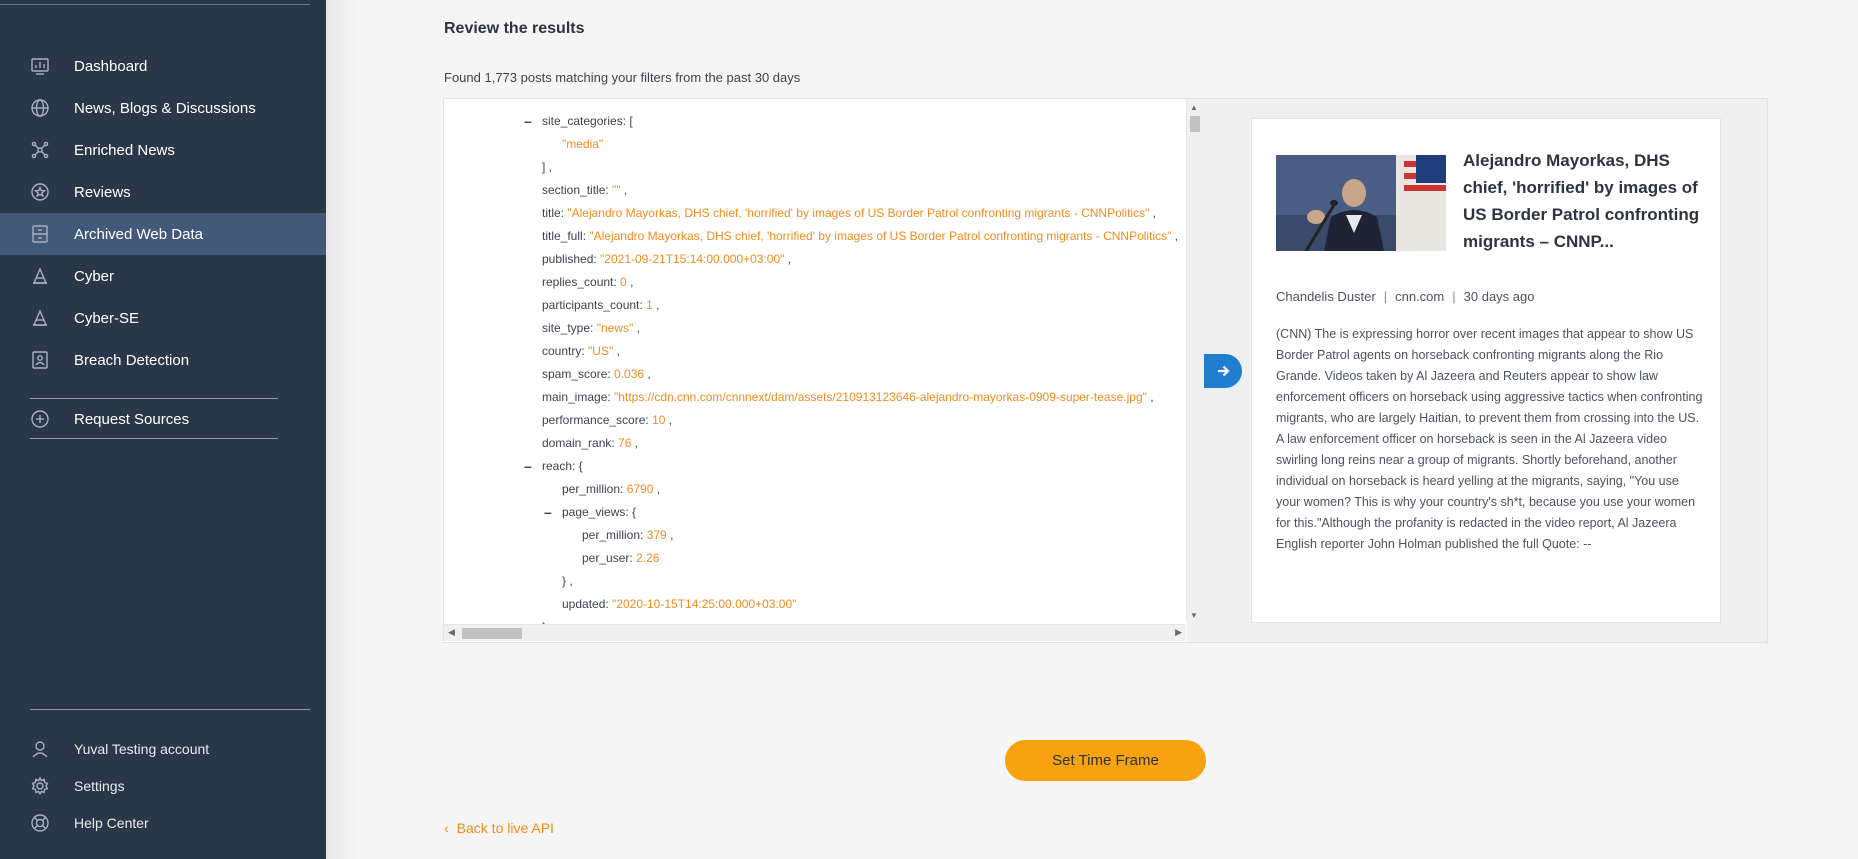 The width and height of the screenshot is (1858, 859). What do you see at coordinates (94, 276) in the screenshot?
I see `sidebar-item-label: Cyber` at bounding box center [94, 276].